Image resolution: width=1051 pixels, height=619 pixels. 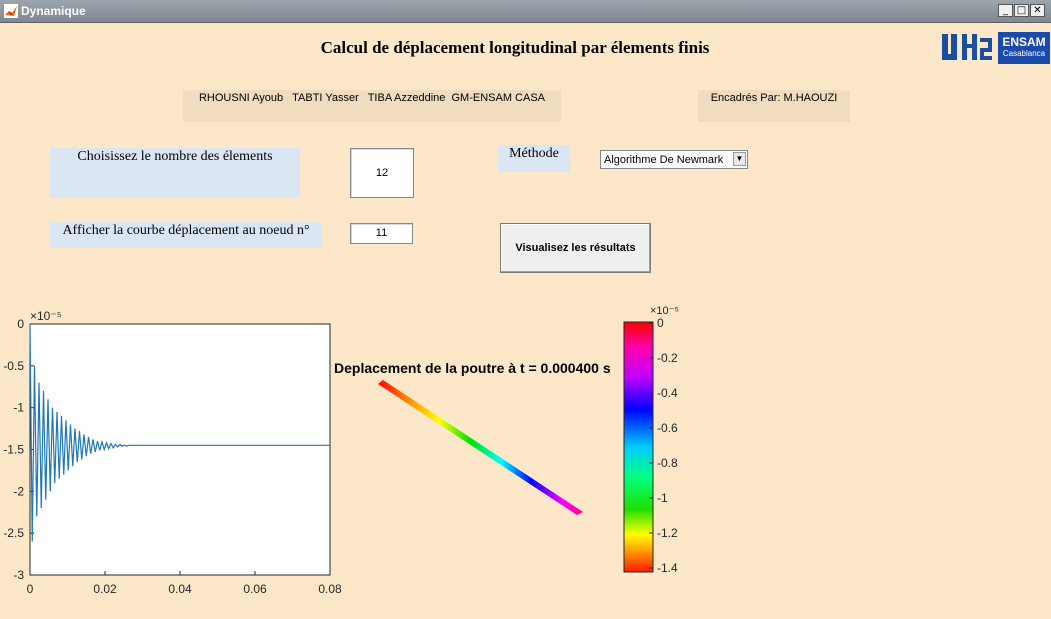 I want to click on ensam-logo-subtitle: Casablanca, so click(x=1024, y=53).